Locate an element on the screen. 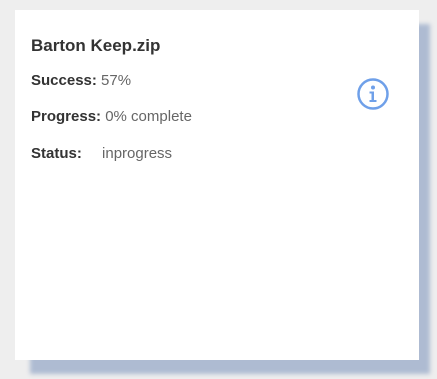 The width and height of the screenshot is (437, 379). success-value: 57% is located at coordinates (116, 80).